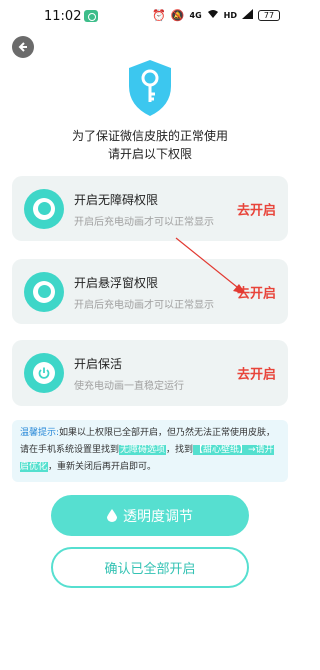 This screenshot has height=670, width=320. I want to click on opacity-adjust-button: 透明度调节, so click(150, 515).